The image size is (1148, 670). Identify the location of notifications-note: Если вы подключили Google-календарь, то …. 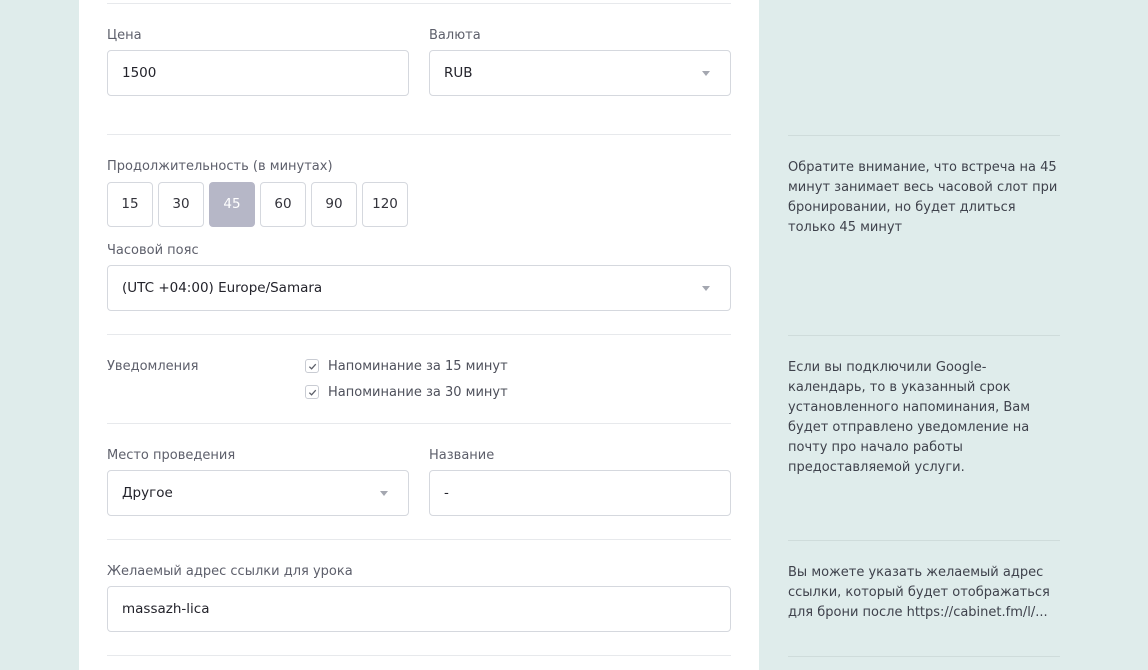
(909, 417).